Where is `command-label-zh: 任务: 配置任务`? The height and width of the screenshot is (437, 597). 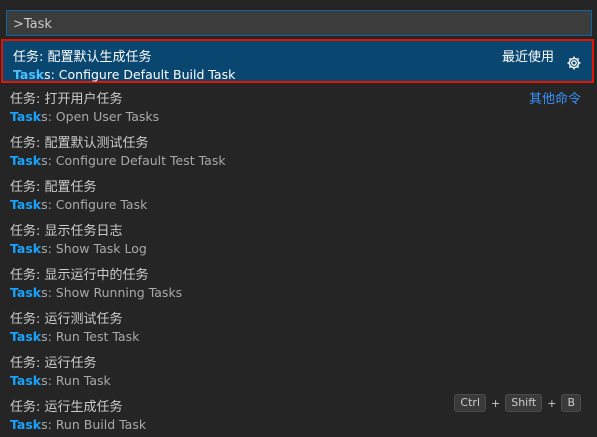
command-label-zh: 任务: 配置任务 is located at coordinates (53, 187).